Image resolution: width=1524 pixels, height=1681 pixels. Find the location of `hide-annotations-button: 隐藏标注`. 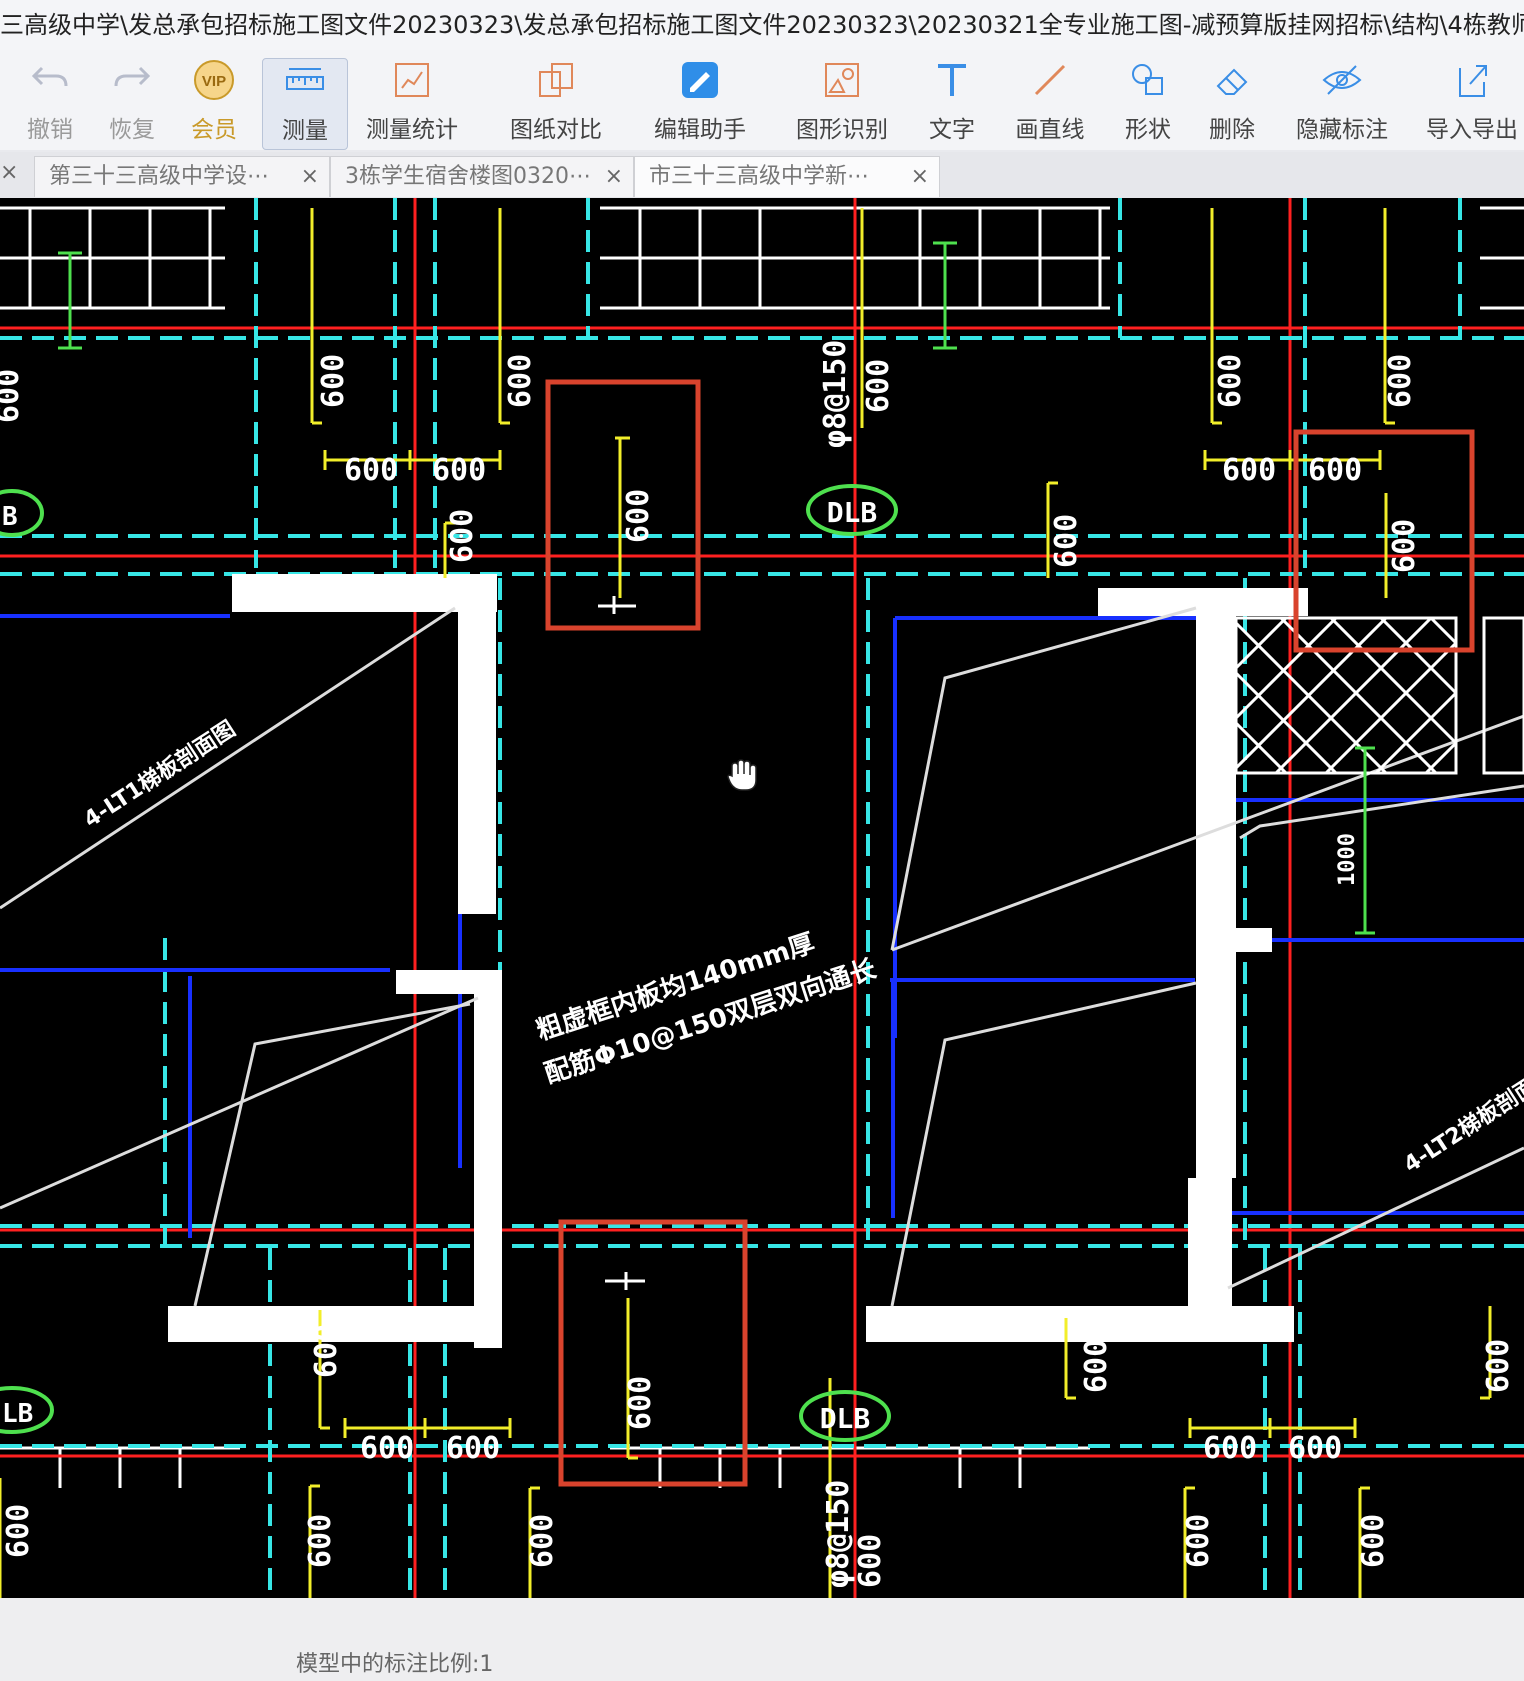

hide-annotations-button: 隐藏标注 is located at coordinates (1342, 103).